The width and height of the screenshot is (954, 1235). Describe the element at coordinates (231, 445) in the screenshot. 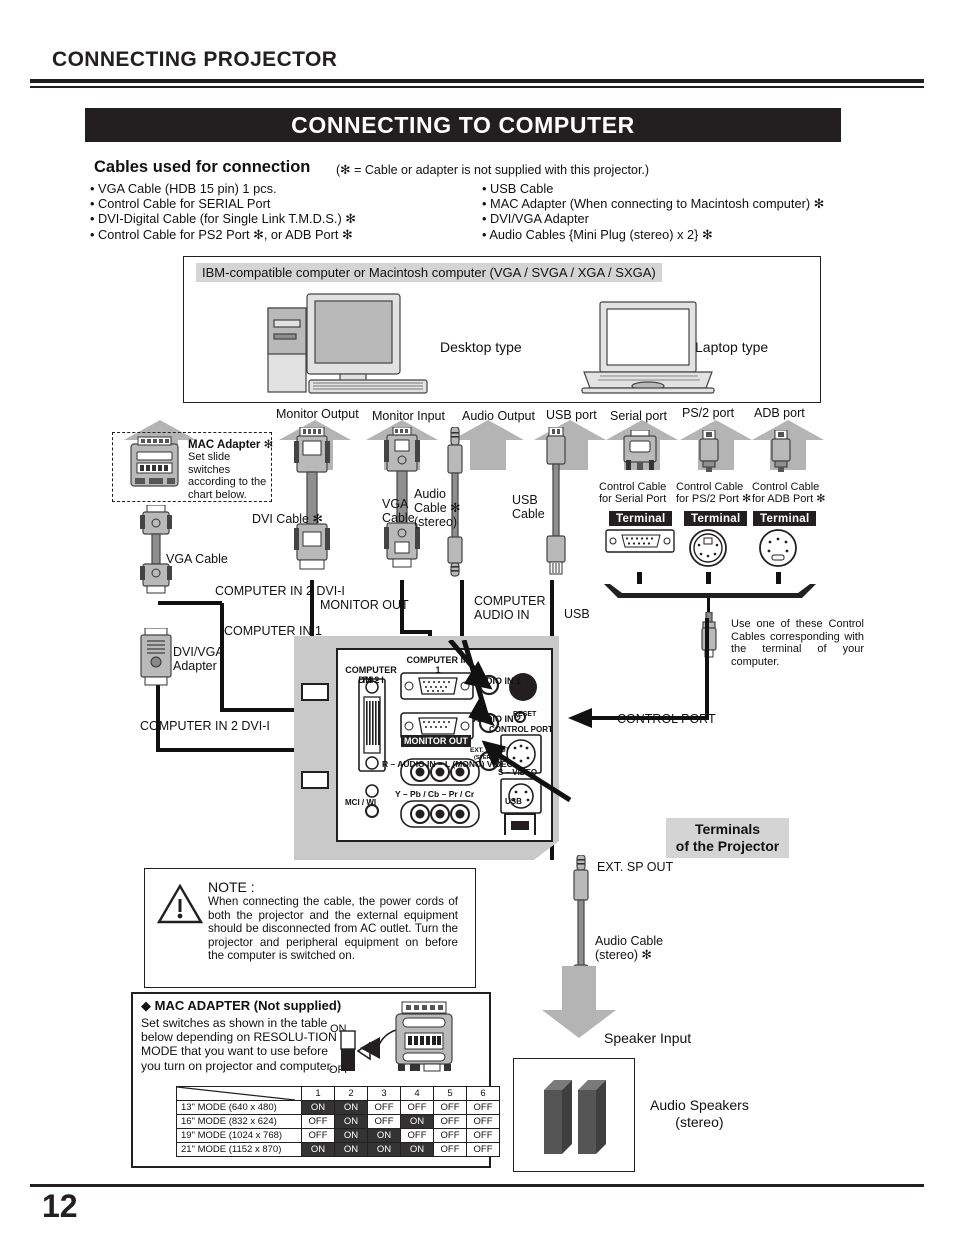

I see `mac-adapter-callout-title: MAC Adapter ✻` at that location.